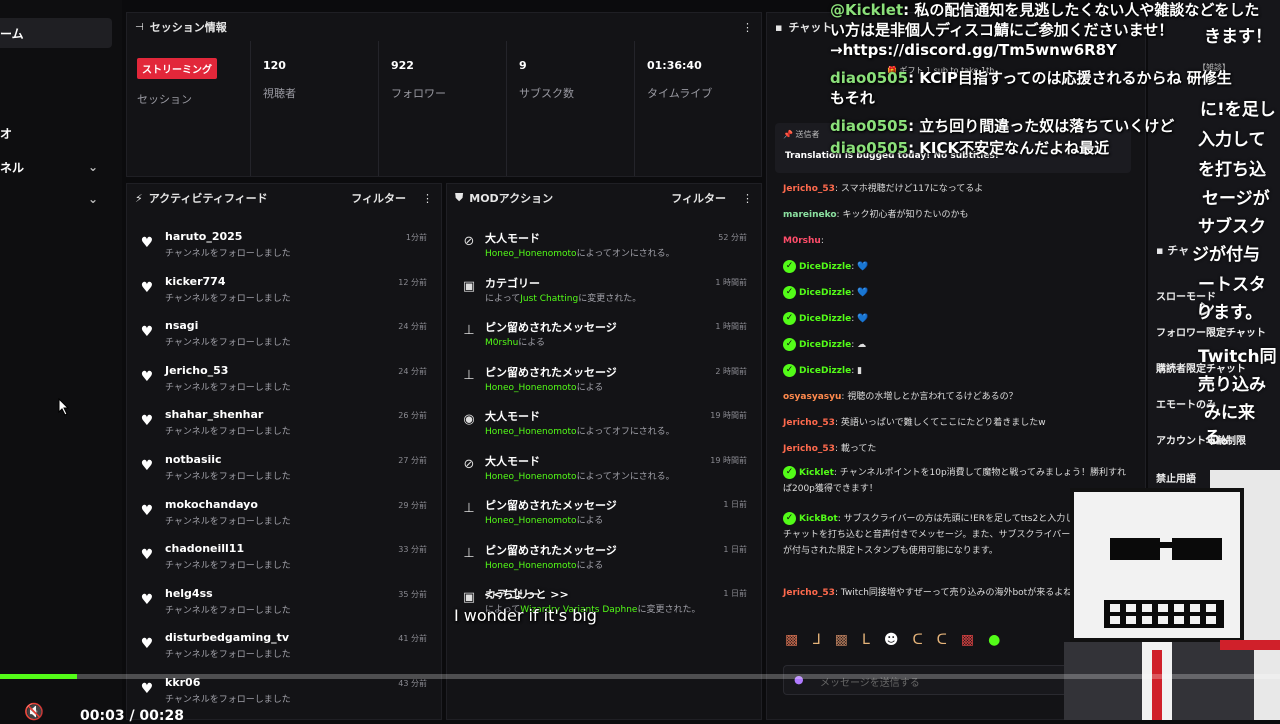  I want to click on list-item: ▣ カテゴリー によってJust Chattingに変更された。 1 時間前, so click(604, 295).